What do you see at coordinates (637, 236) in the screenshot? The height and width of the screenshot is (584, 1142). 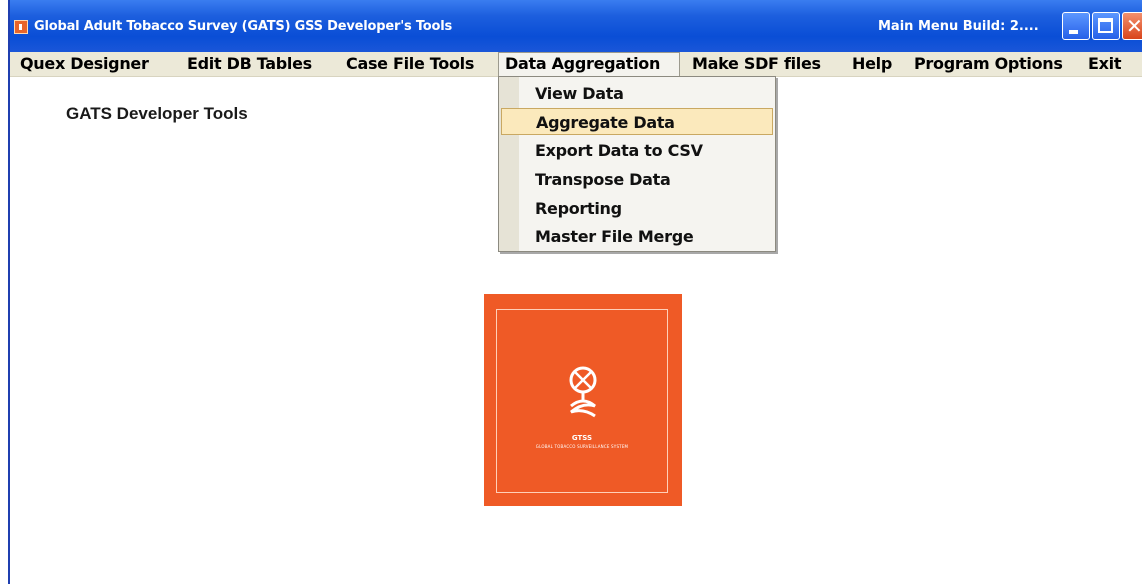 I see `menu-item-master-file-merge: Master File Merge` at bounding box center [637, 236].